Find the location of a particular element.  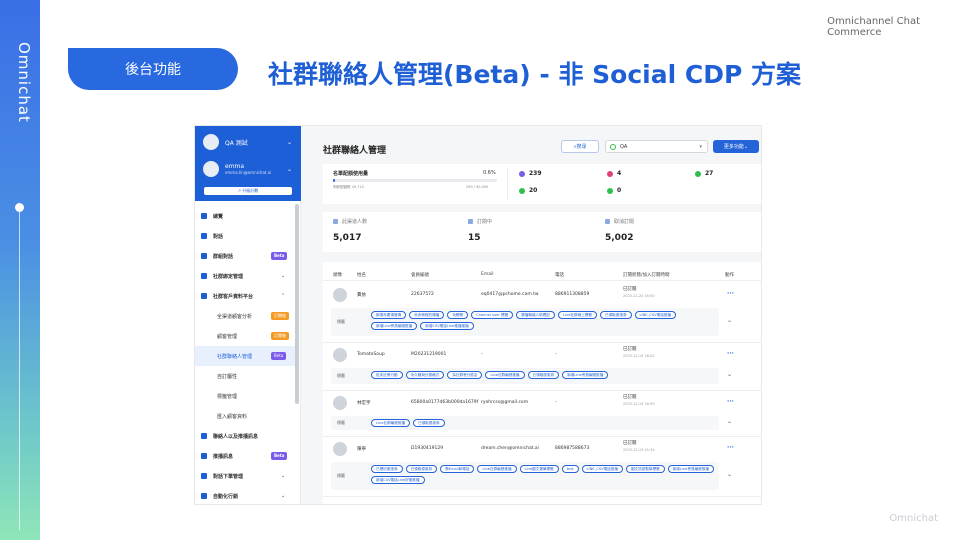

row-divider is located at coordinates (542, 342).